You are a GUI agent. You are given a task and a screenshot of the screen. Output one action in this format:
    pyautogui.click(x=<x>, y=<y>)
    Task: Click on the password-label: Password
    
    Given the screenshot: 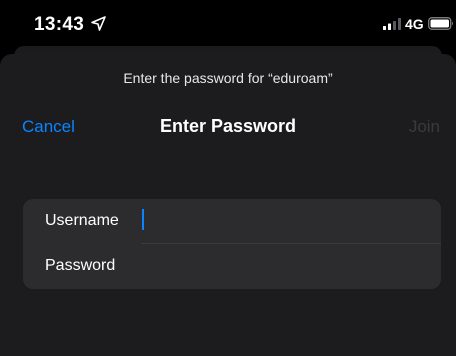 What is the action you would take?
    pyautogui.click(x=80, y=265)
    